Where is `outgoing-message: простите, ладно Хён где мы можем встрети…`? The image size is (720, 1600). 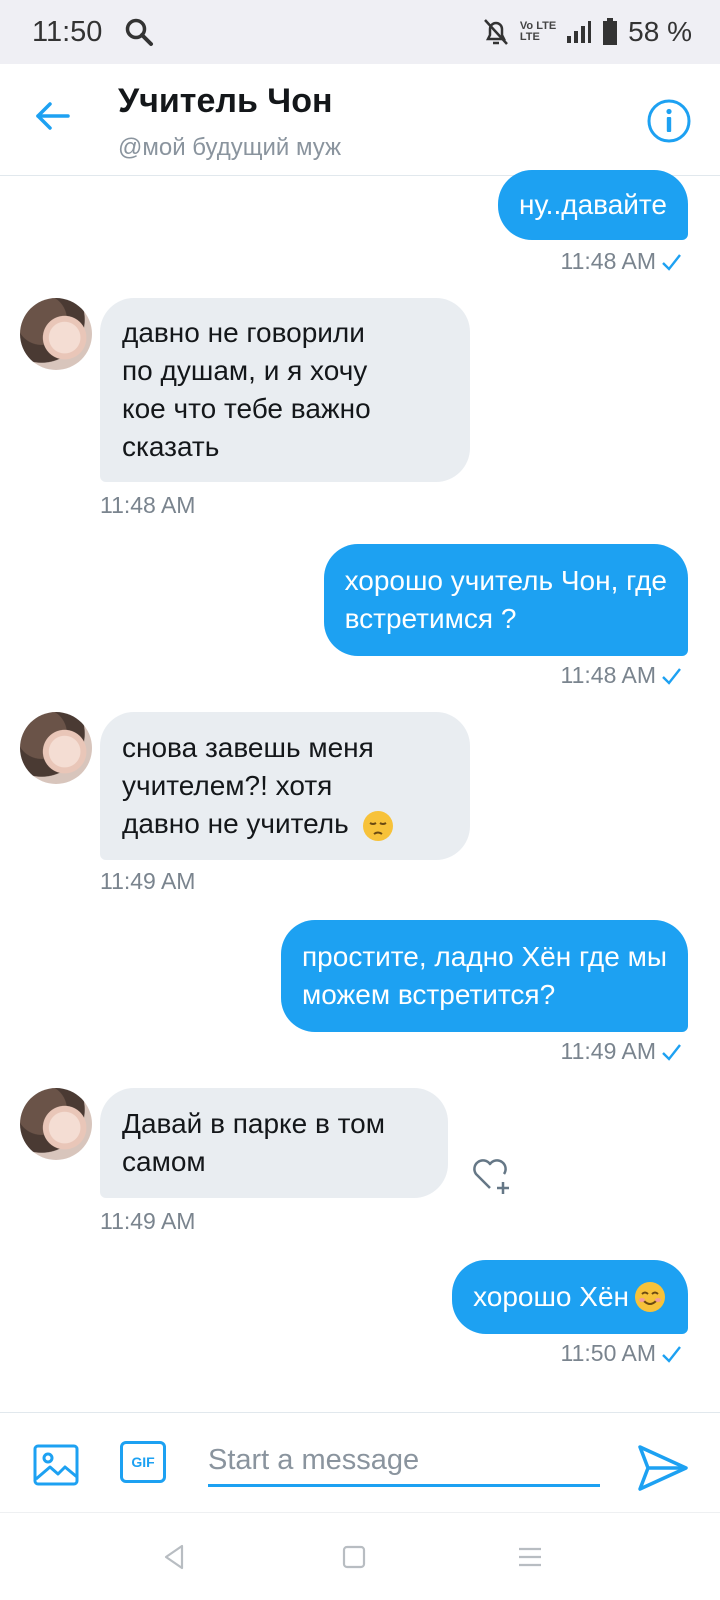 outgoing-message: простите, ладно Хён где мы можем встрети… is located at coordinates (484, 976).